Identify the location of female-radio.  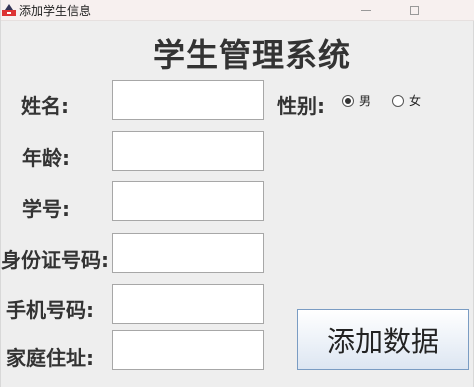
(398, 100).